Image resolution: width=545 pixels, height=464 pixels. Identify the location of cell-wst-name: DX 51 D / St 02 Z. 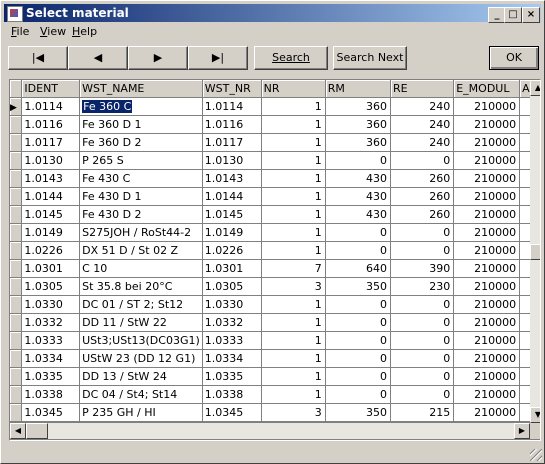
(141, 250).